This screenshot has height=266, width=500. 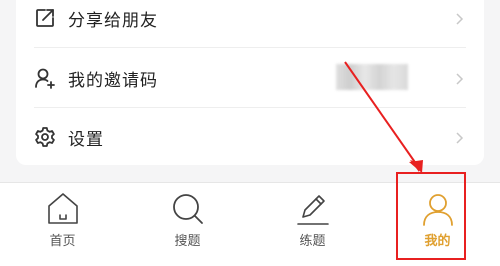 What do you see at coordinates (313, 209) in the screenshot?
I see `pencil-icon` at bounding box center [313, 209].